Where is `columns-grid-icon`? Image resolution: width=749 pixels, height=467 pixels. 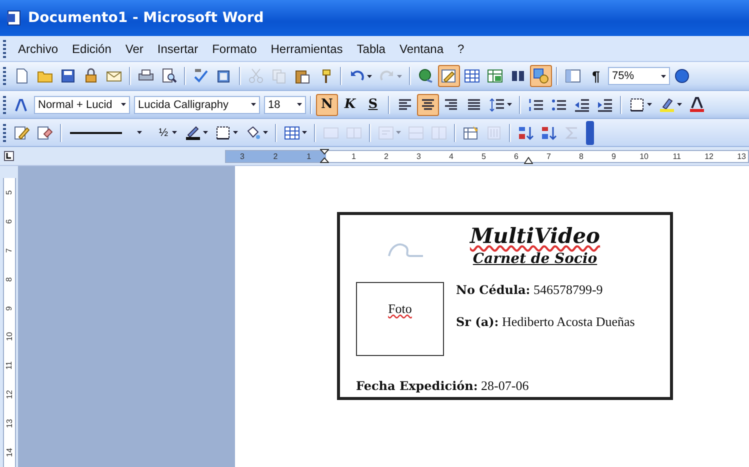
columns-grid-icon is located at coordinates (439, 132).